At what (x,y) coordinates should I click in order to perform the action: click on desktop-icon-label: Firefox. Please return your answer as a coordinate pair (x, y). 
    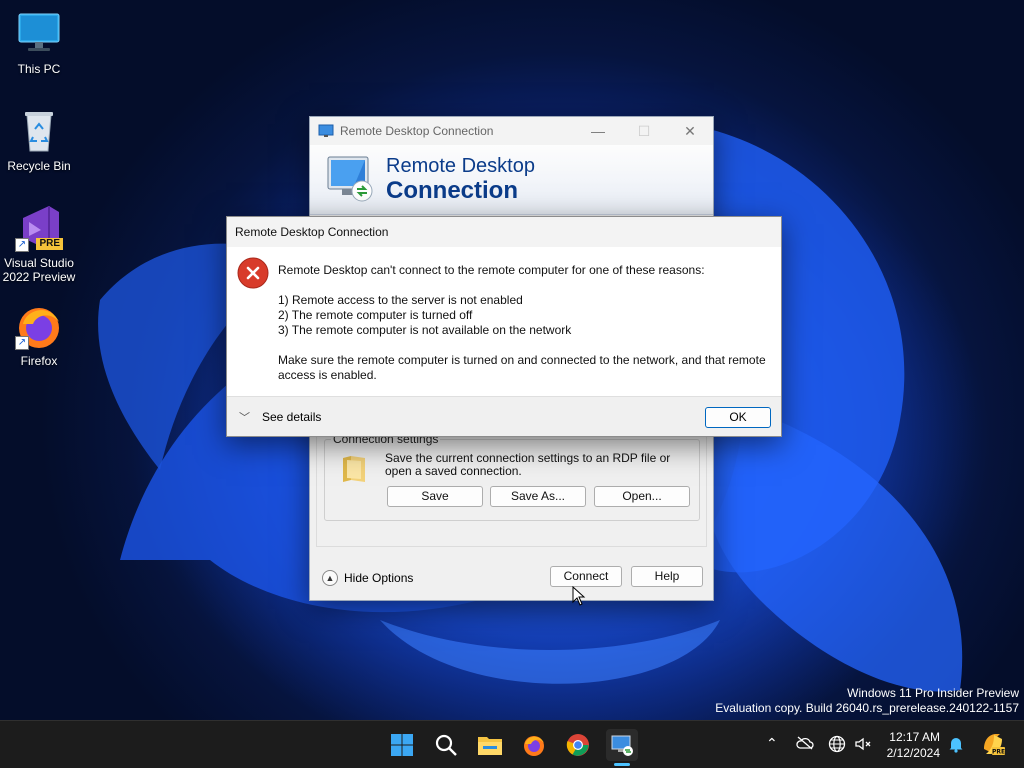
    Looking at the image, I should click on (39, 361).